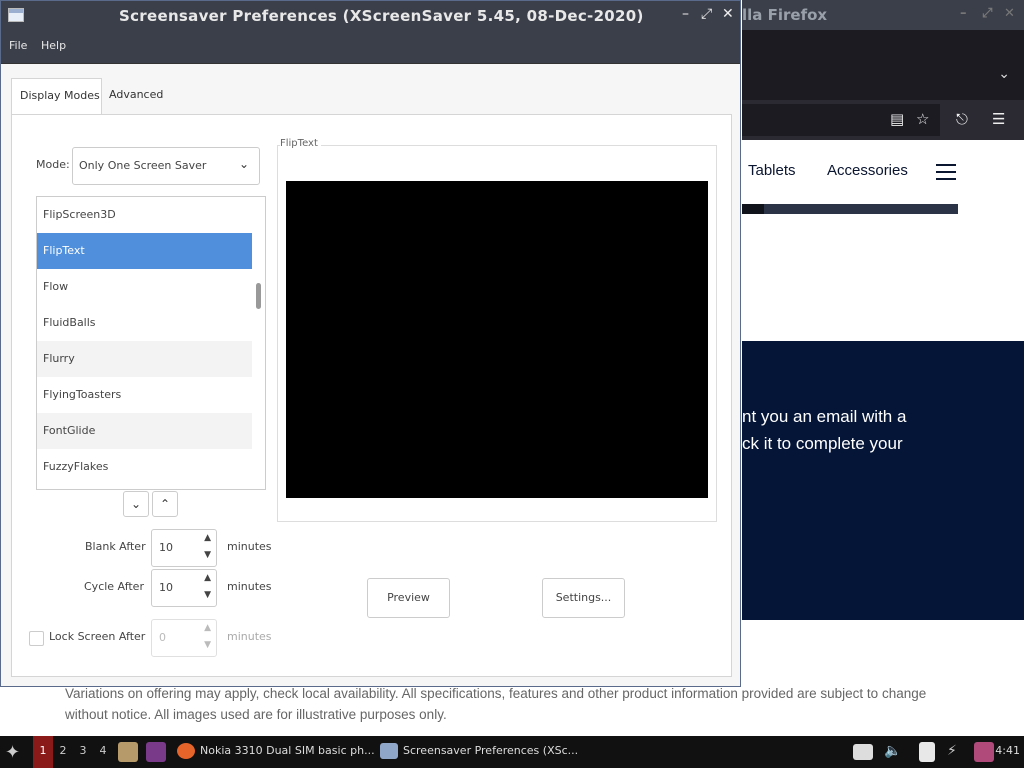 The image size is (1024, 768). I want to click on firefox-icon, so click(186, 751).